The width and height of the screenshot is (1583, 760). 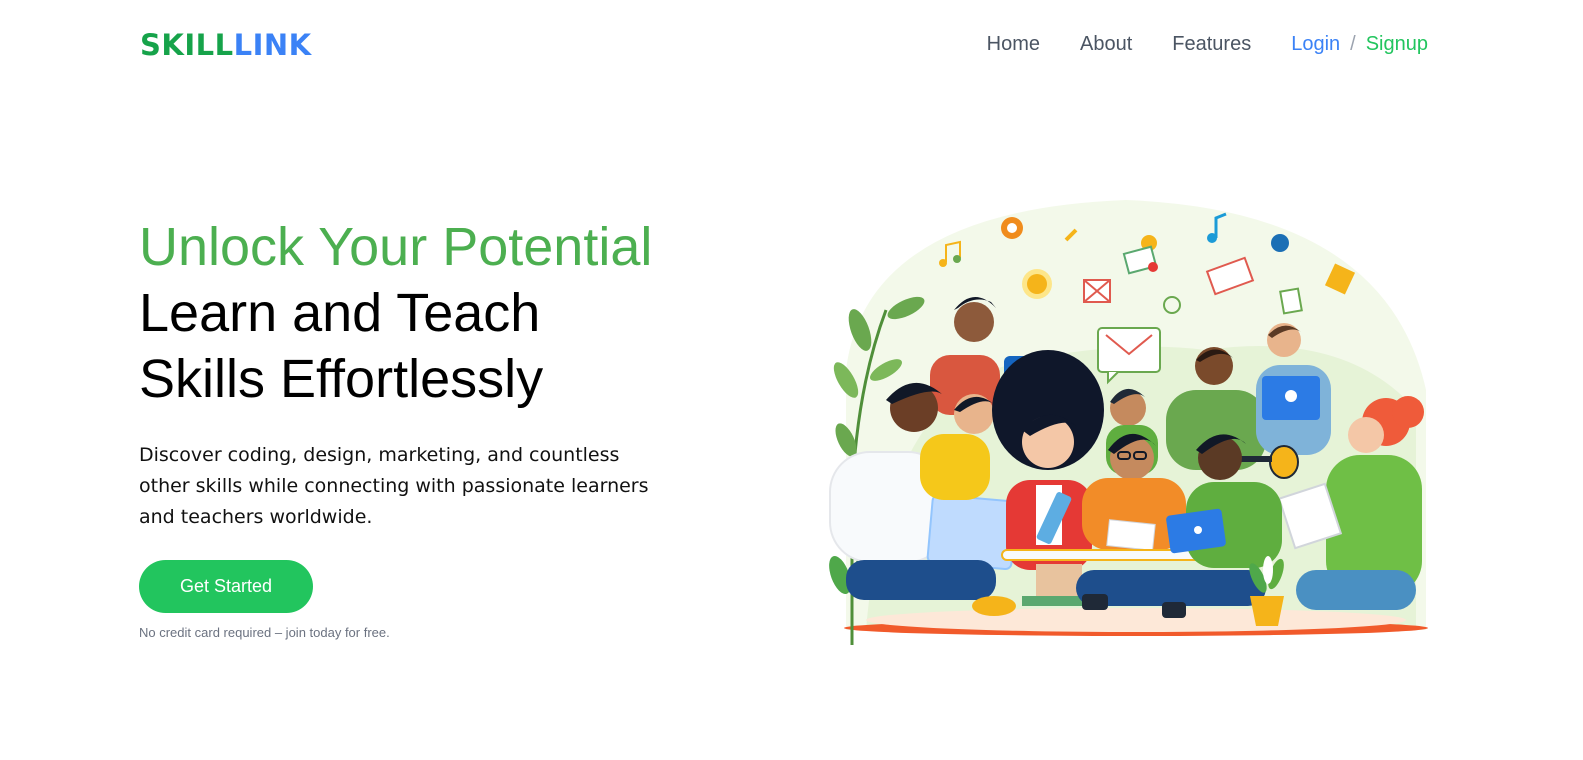 I want to click on nav-home-link: Home, so click(x=1013, y=44).